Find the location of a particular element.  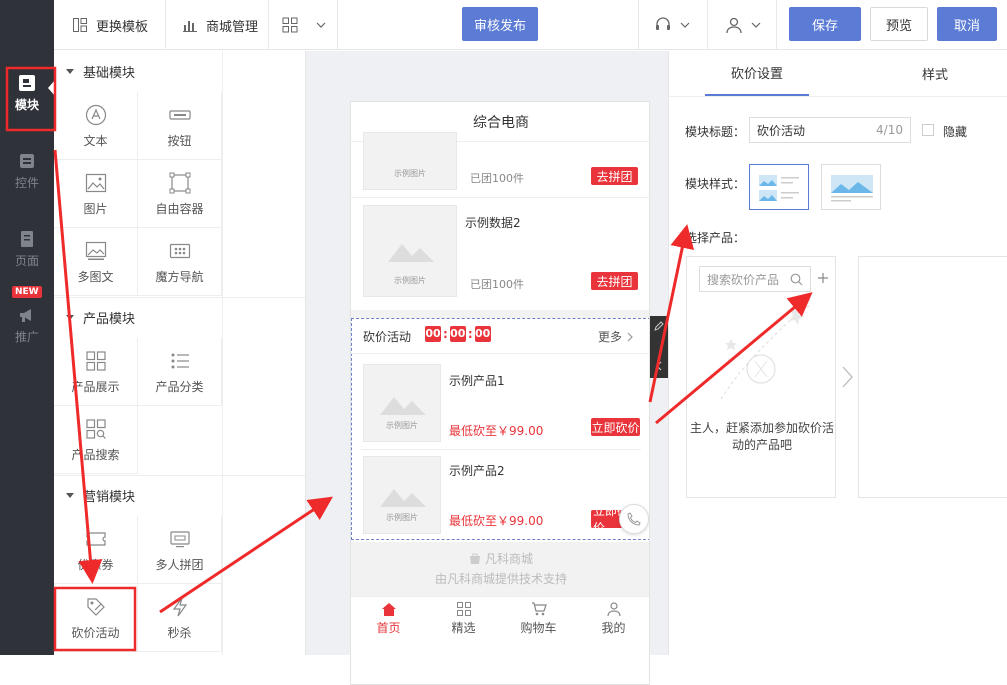

module-product-display: 产品展示 is located at coordinates (96, 372).